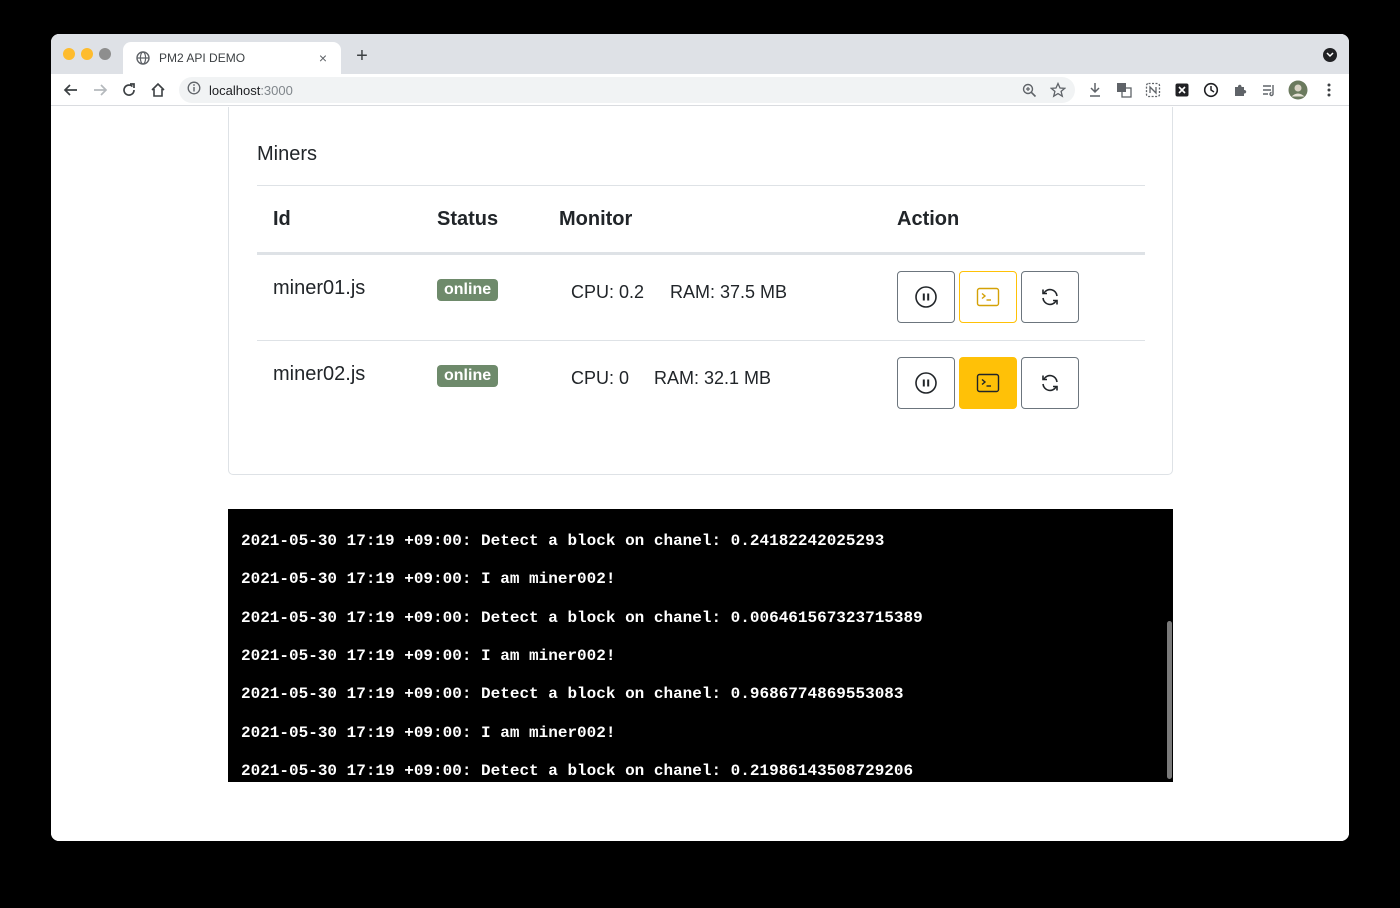  I want to click on close-window-button, so click(69, 54).